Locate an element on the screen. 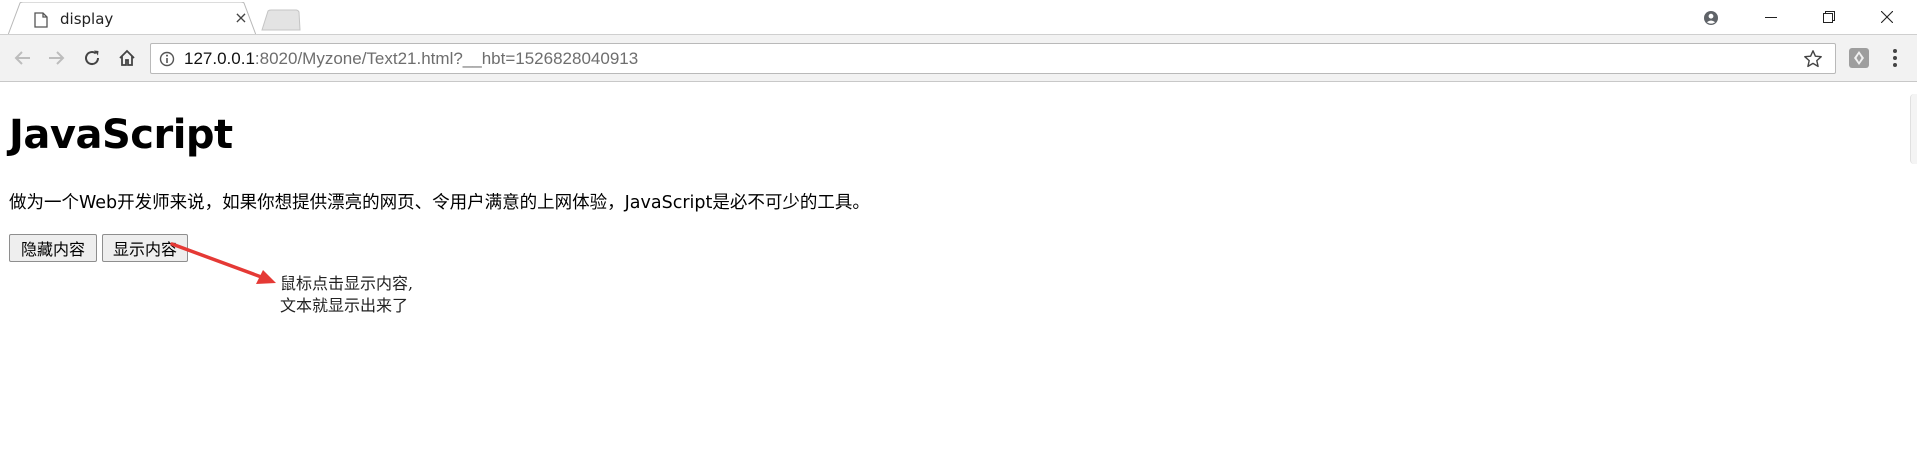  document-icon is located at coordinates (41, 20).